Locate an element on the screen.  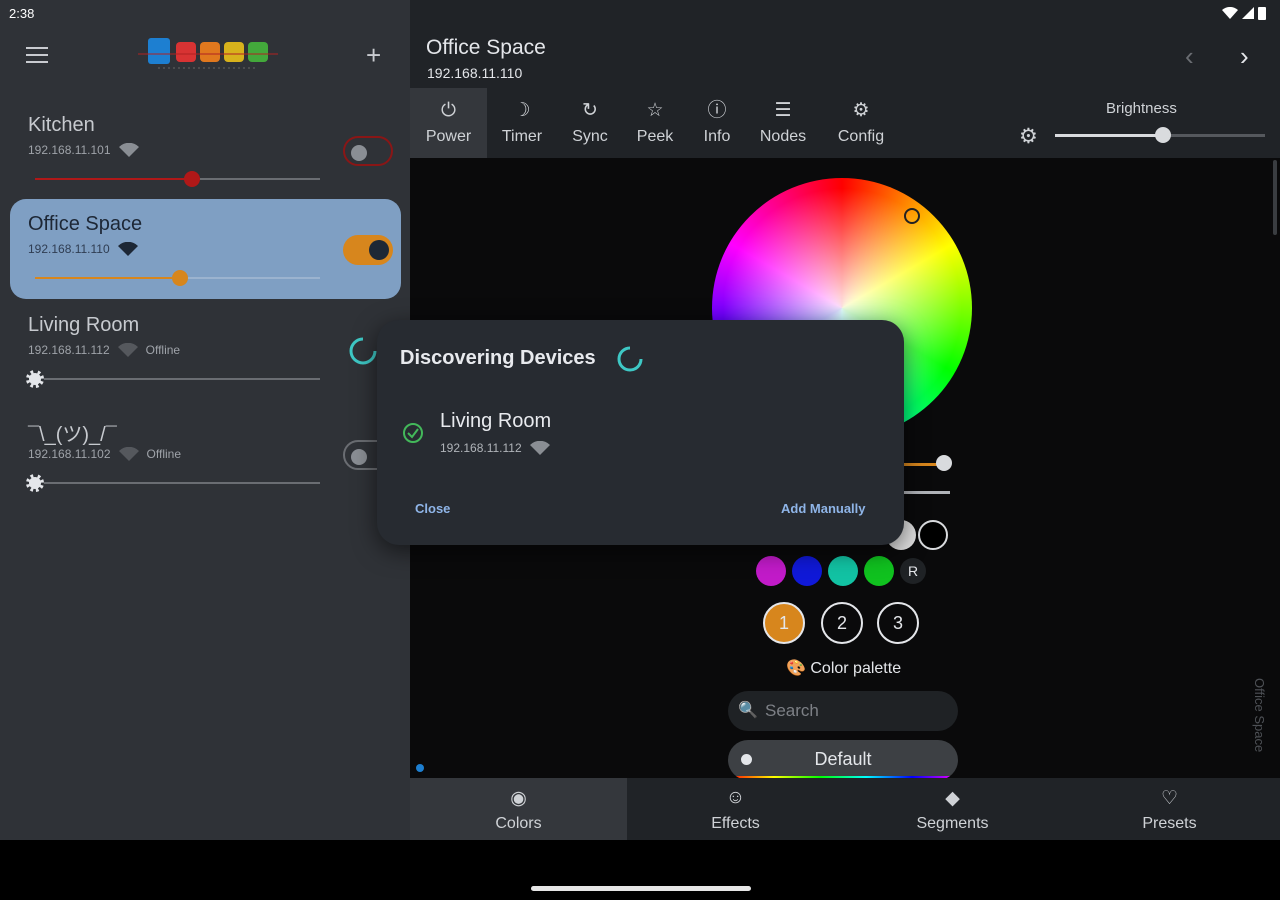
system-nav-bar is located at coordinates (640, 870).